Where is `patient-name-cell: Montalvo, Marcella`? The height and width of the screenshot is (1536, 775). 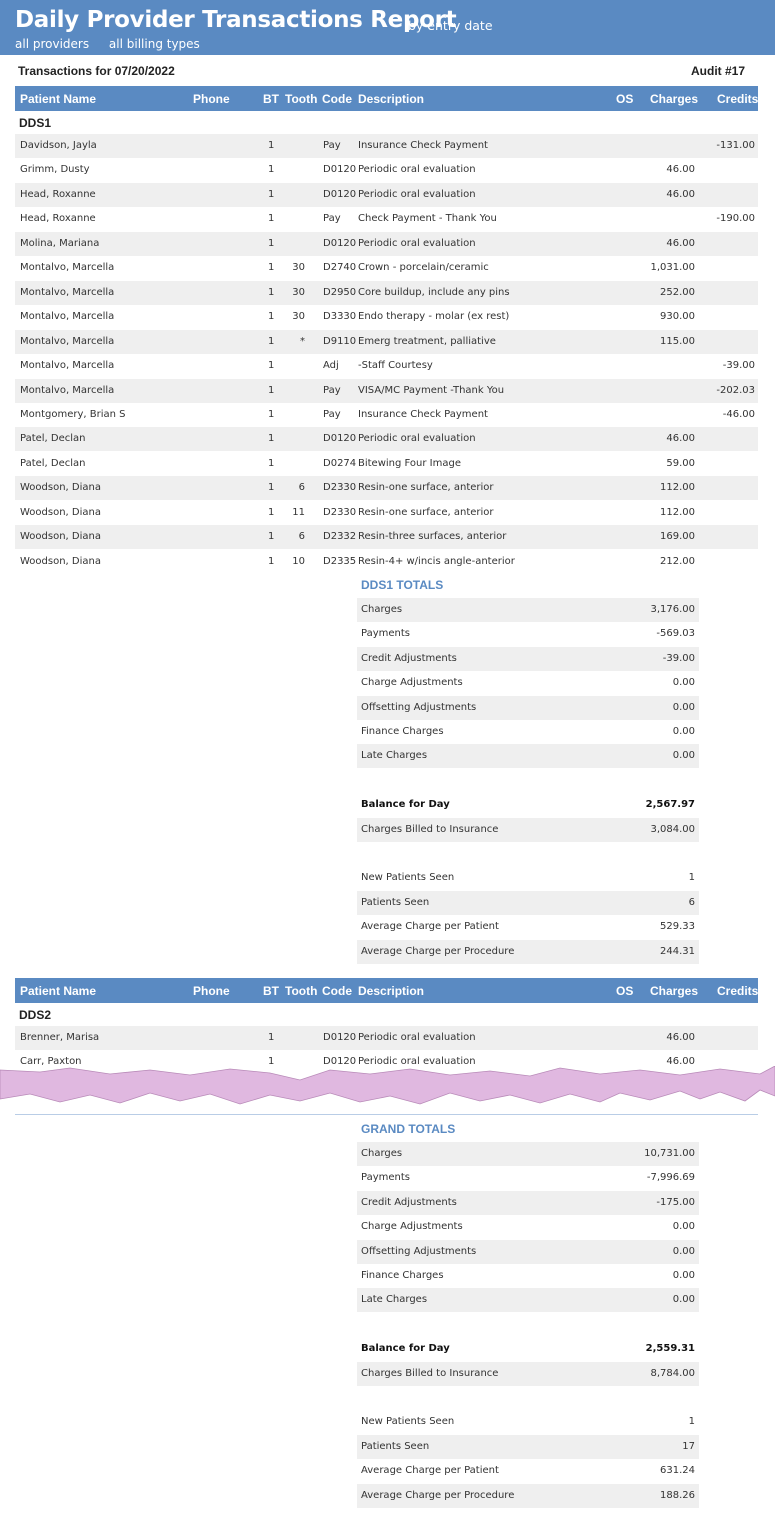
patient-name-cell: Montalvo, Marcella is located at coordinates (67, 366).